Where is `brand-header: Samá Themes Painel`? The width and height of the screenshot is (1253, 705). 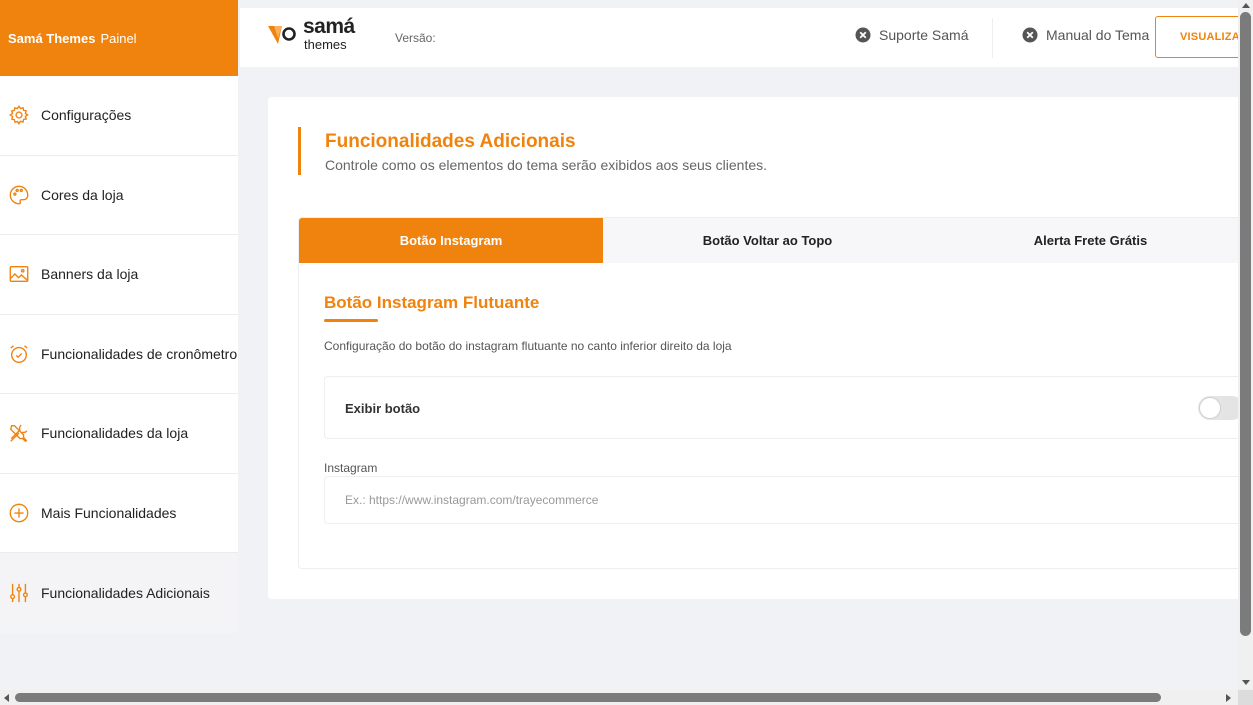 brand-header: Samá Themes Painel is located at coordinates (119, 38).